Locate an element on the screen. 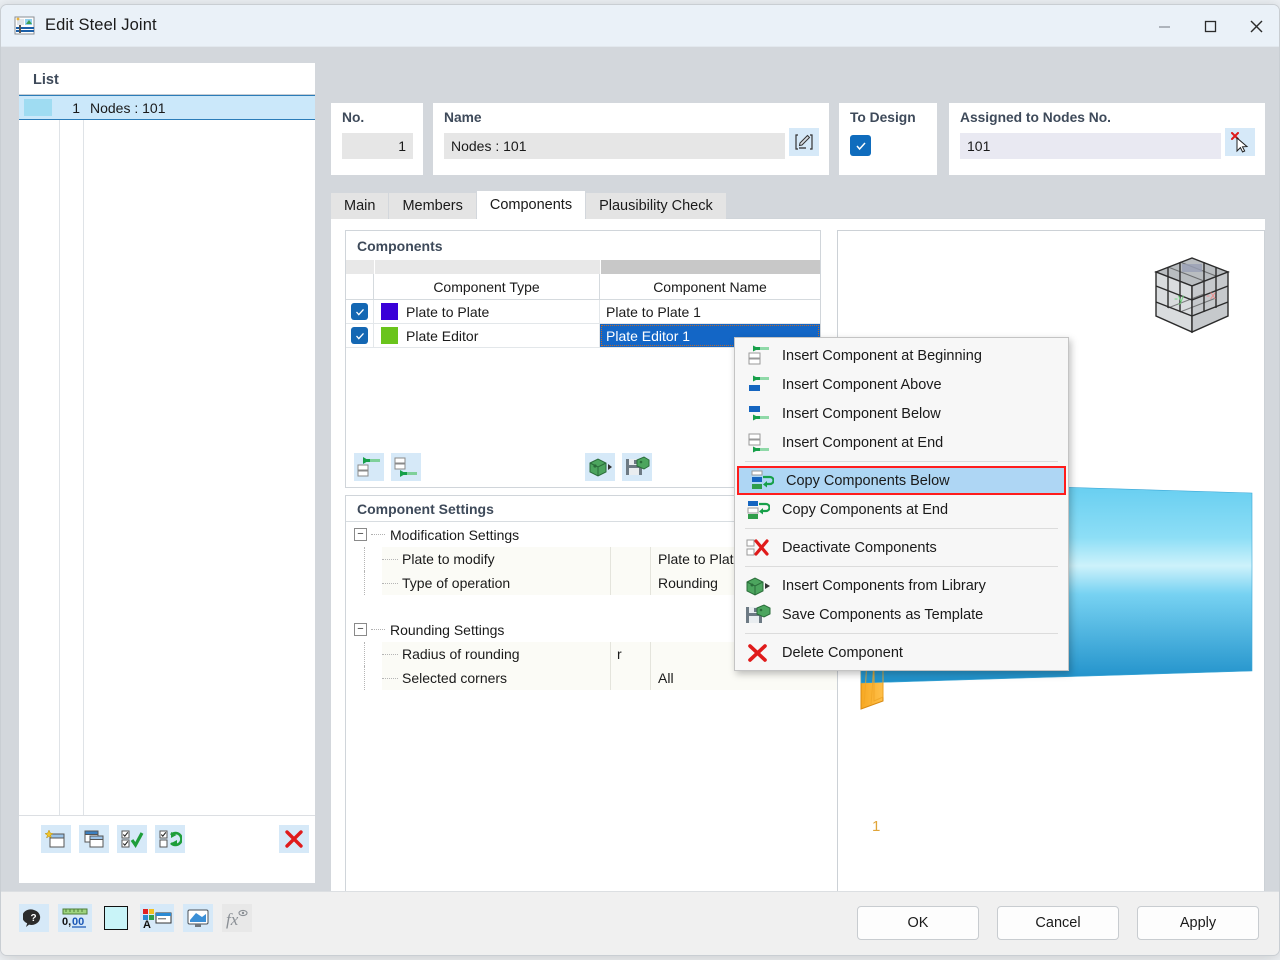 The height and width of the screenshot is (960, 1280). menu-item-insert-component-below: Insert Component Below is located at coordinates (901, 413).